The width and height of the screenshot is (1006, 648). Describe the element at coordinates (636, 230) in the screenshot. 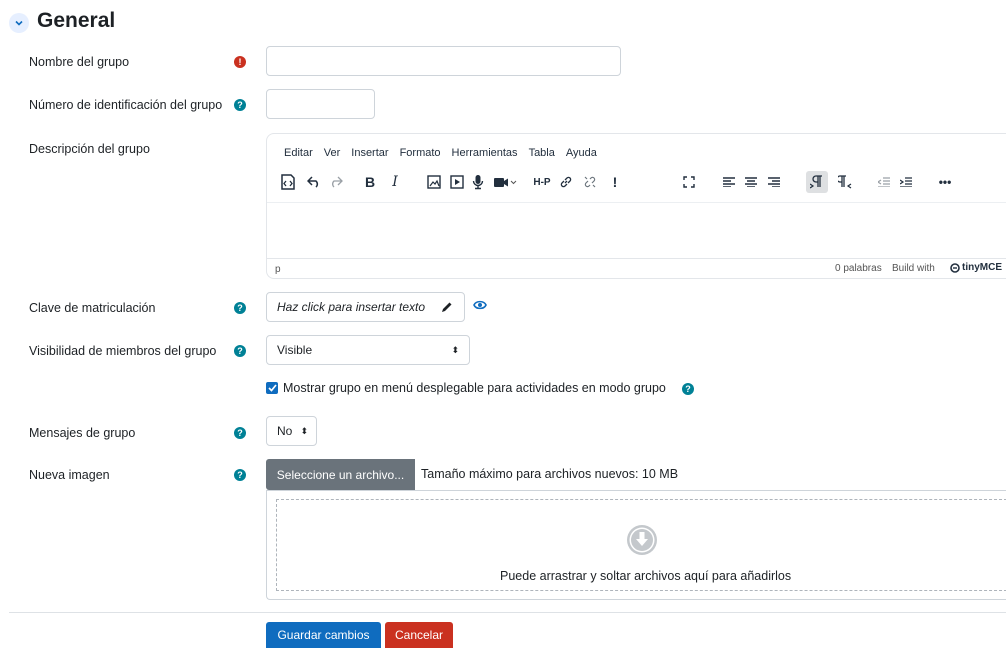

I see `editor-content-area` at that location.